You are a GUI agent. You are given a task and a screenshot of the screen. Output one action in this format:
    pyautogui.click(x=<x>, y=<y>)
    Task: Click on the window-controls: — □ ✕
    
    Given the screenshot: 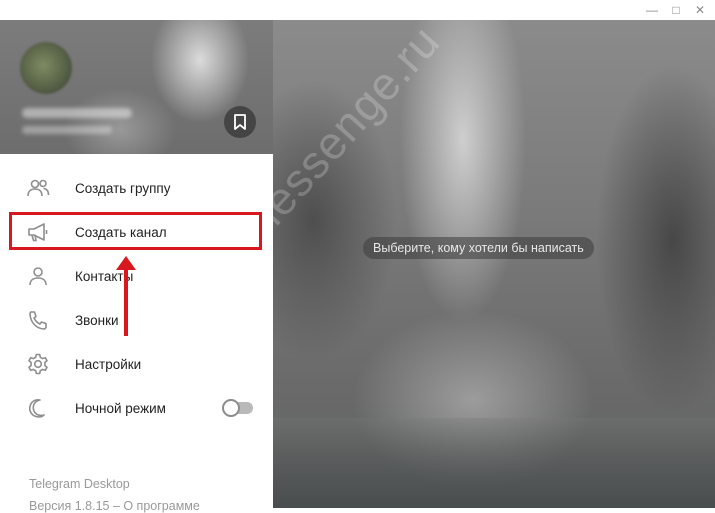 What is the action you would take?
    pyautogui.click(x=676, y=10)
    